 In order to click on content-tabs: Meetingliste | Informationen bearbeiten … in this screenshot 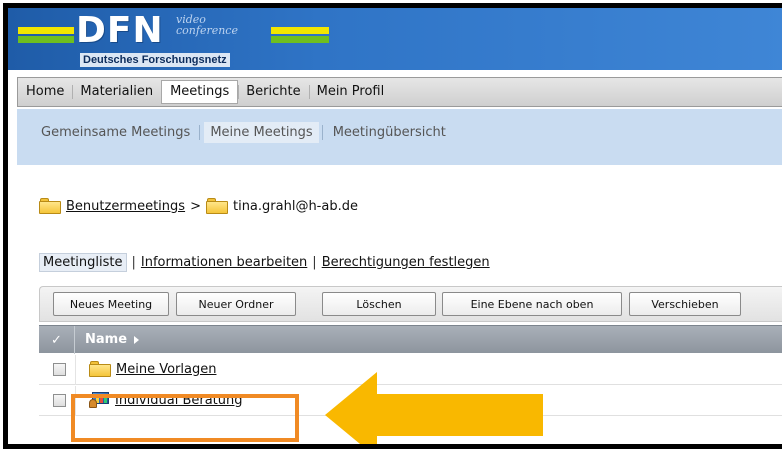, I will do `click(264, 262)`.